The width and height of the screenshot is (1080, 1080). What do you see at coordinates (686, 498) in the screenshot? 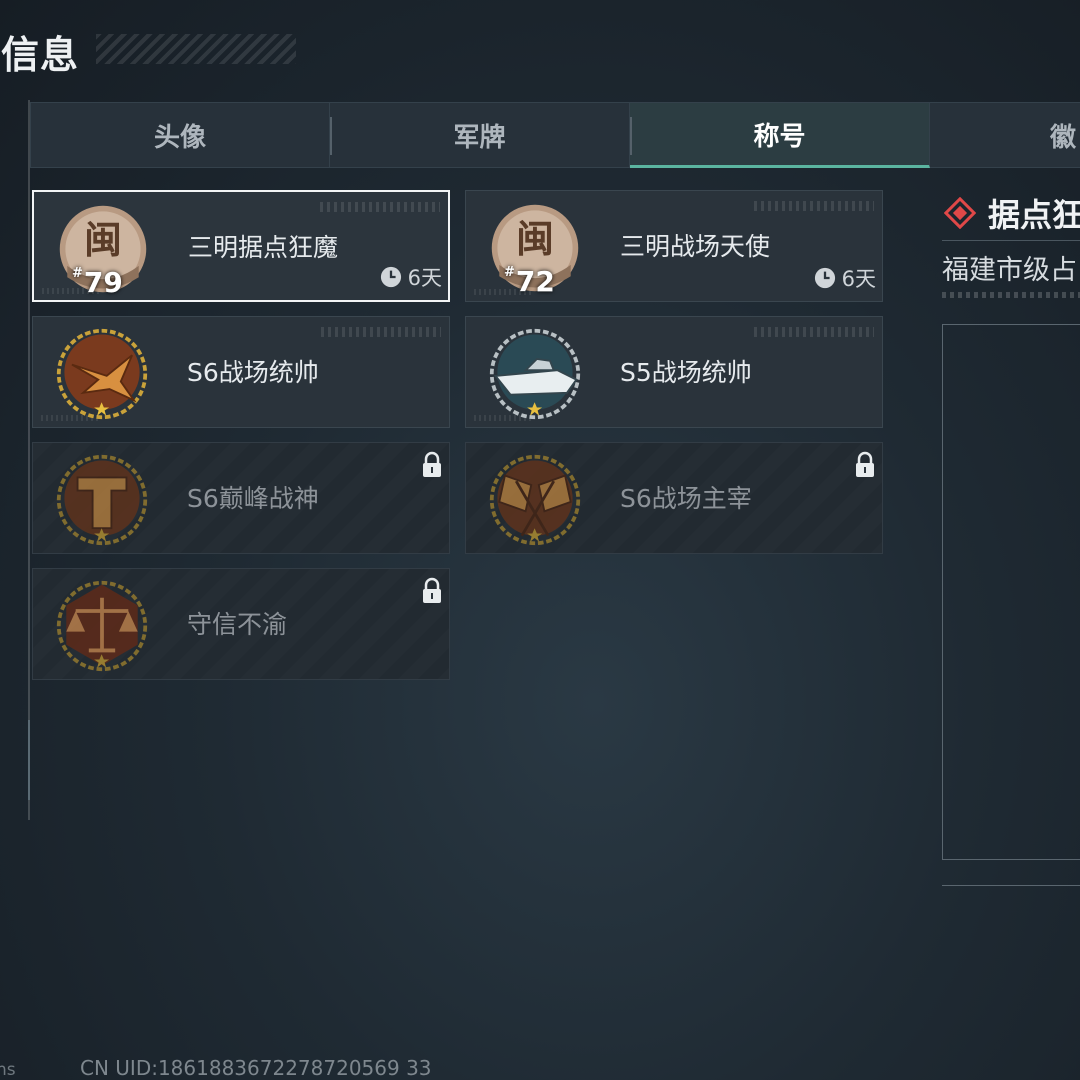
I see `title-name: S6战场主宰` at bounding box center [686, 498].